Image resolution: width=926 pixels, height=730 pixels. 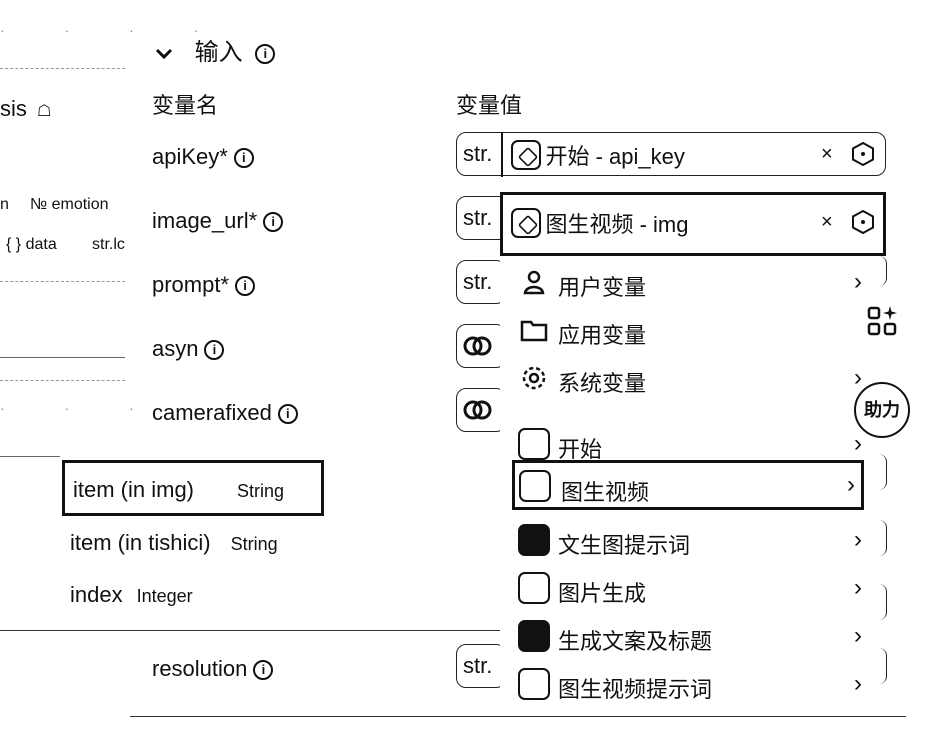 I want to click on var-name-text: camerafixed, so click(x=212, y=412).